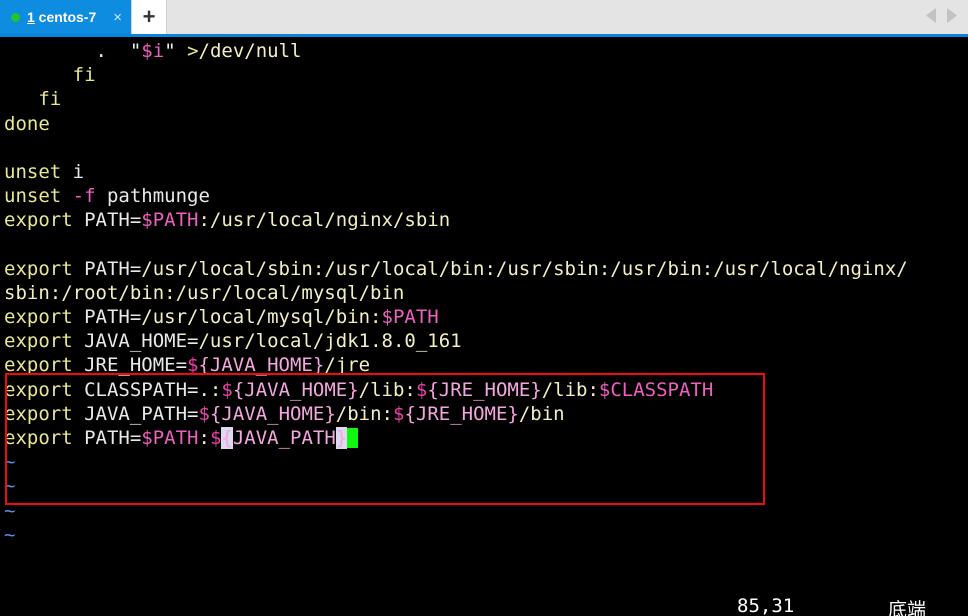 The image size is (968, 616). Describe the element at coordinates (541, 413) in the screenshot. I see `terminal-text: /bin` at that location.